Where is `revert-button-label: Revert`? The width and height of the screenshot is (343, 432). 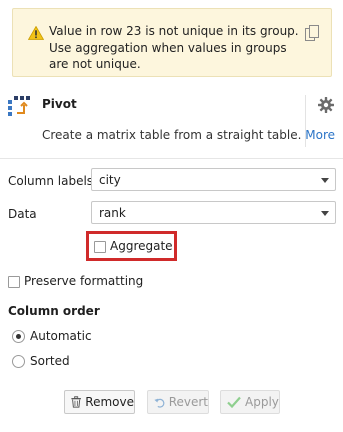 revert-button-label: Revert is located at coordinates (188, 402).